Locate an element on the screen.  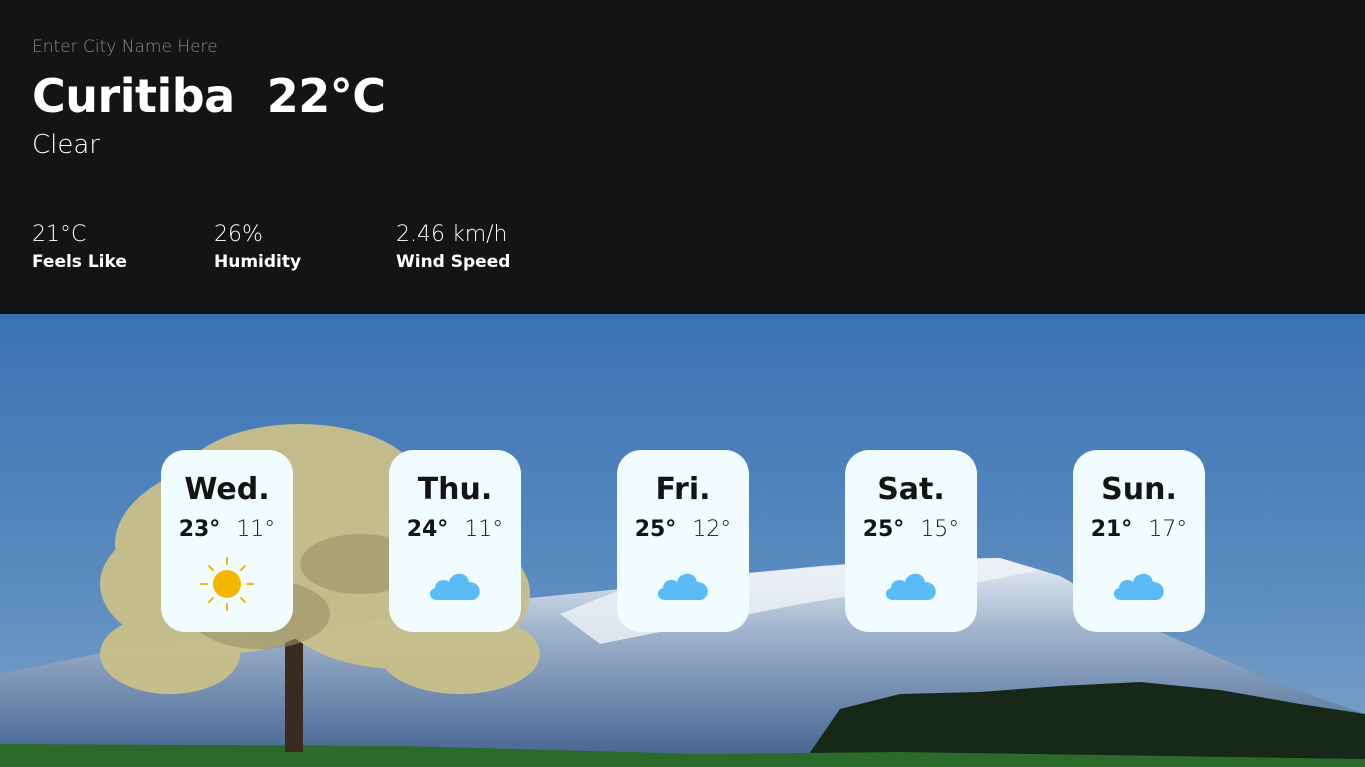
feels-like-label: Feels Like is located at coordinates (79, 262).